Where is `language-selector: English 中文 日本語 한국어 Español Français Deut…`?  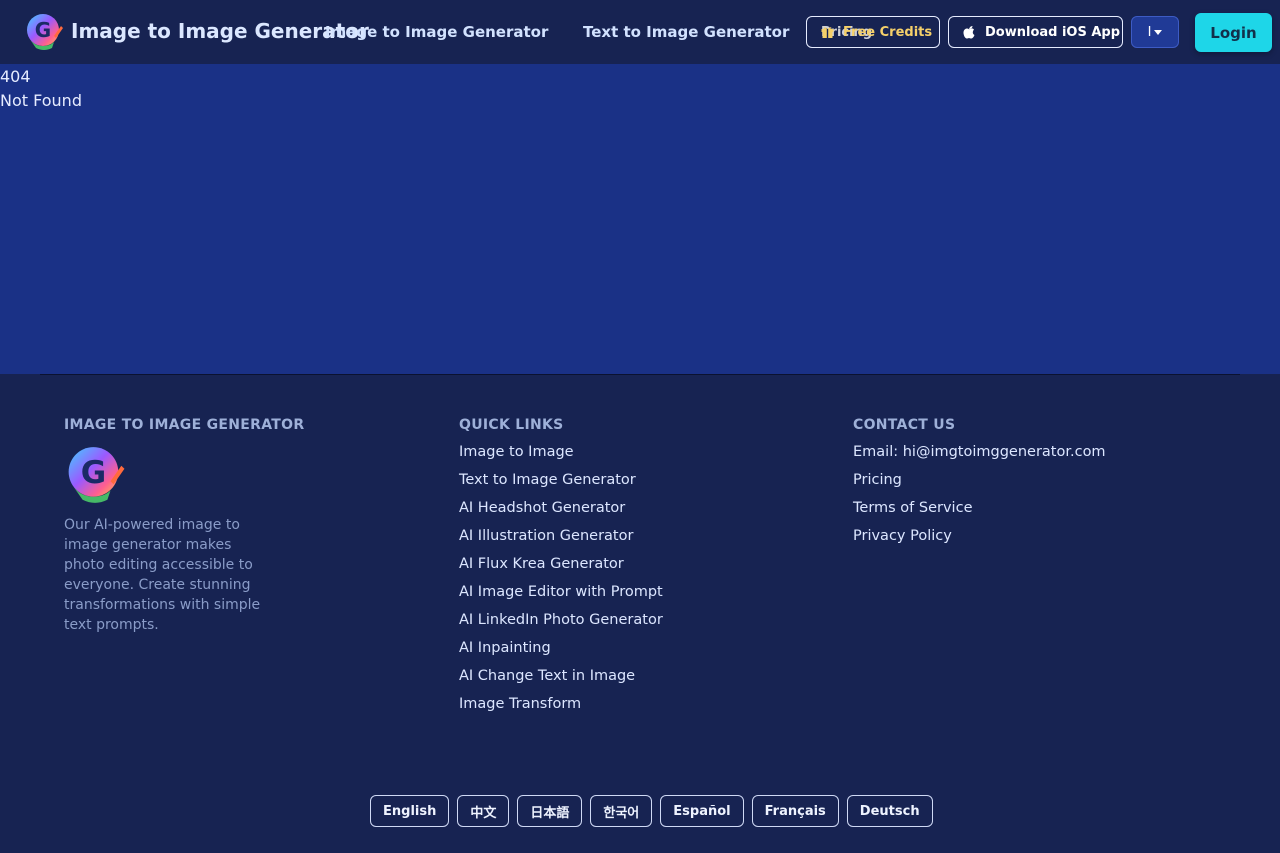
language-selector: English 中文 日本語 한국어 Español Français Deut… is located at coordinates (651, 811).